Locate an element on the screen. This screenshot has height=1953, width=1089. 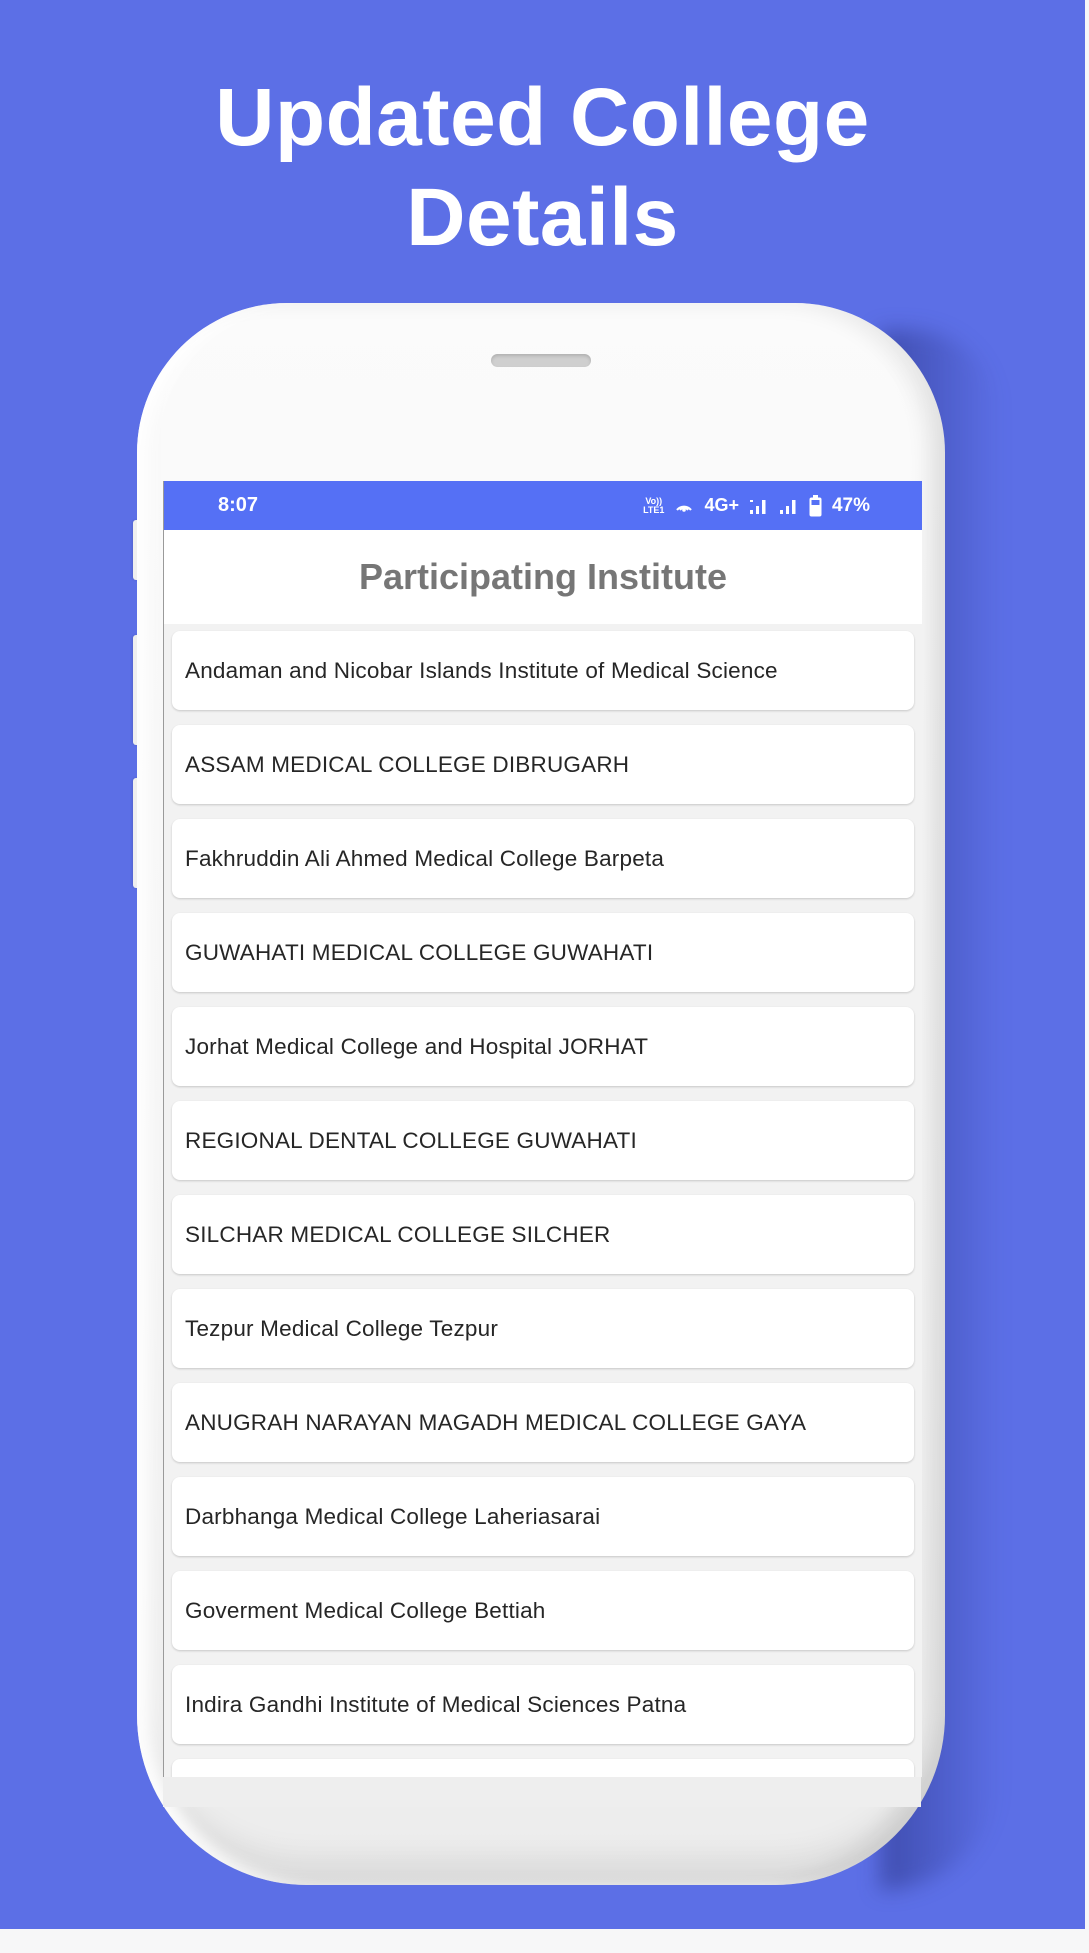
institute-list-item: Tezpur Medical College Tezpur is located at coordinates (543, 1328).